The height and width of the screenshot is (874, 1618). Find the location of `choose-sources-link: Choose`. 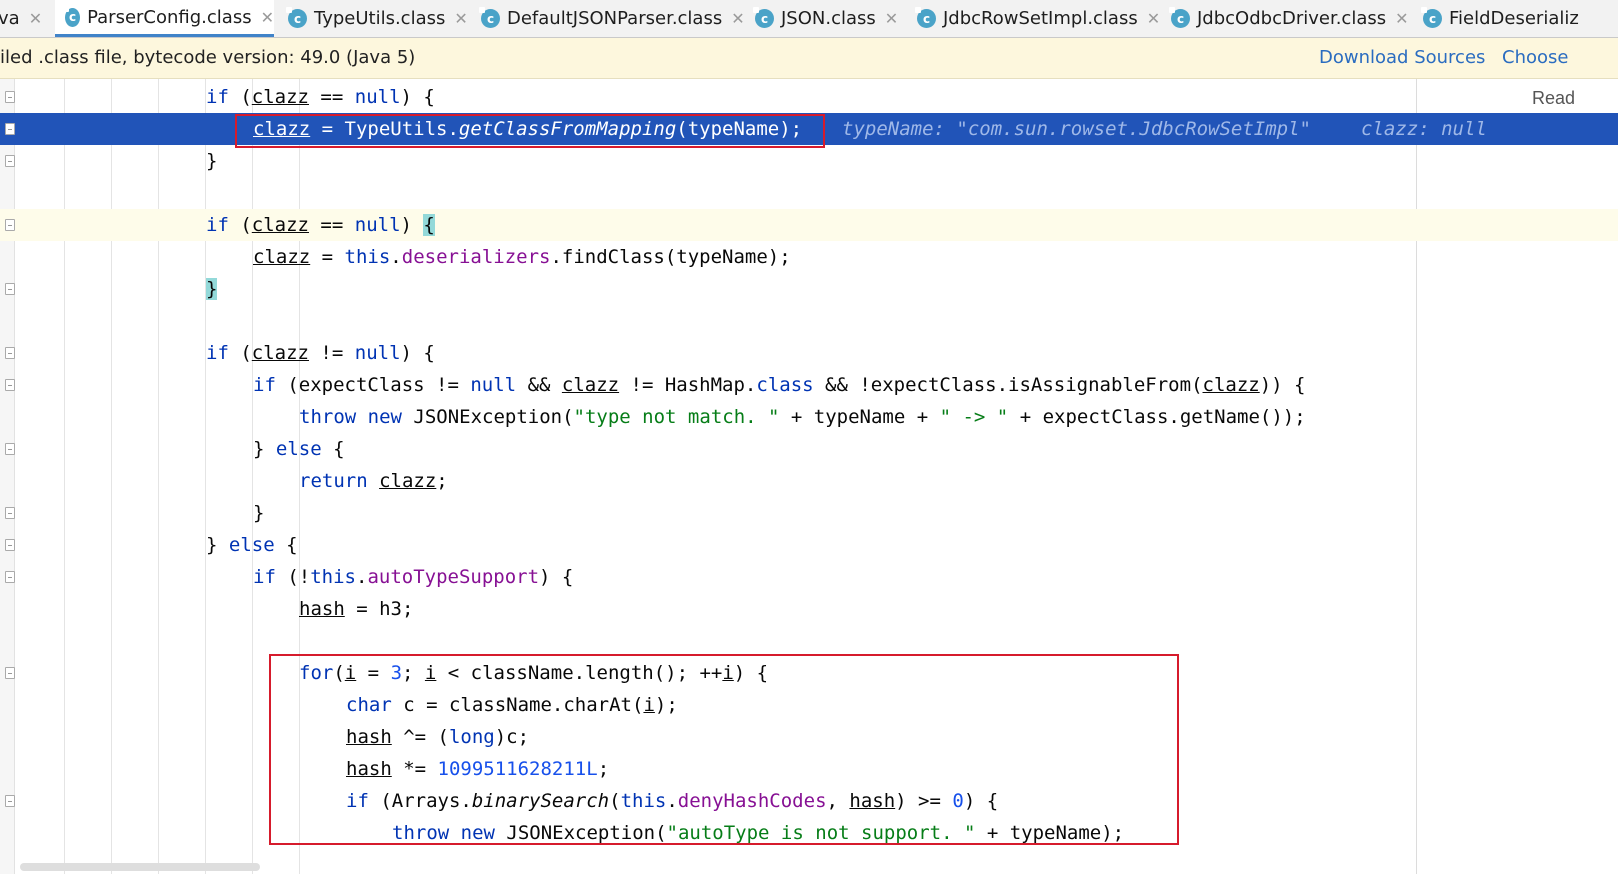

choose-sources-link: Choose is located at coordinates (1535, 57).